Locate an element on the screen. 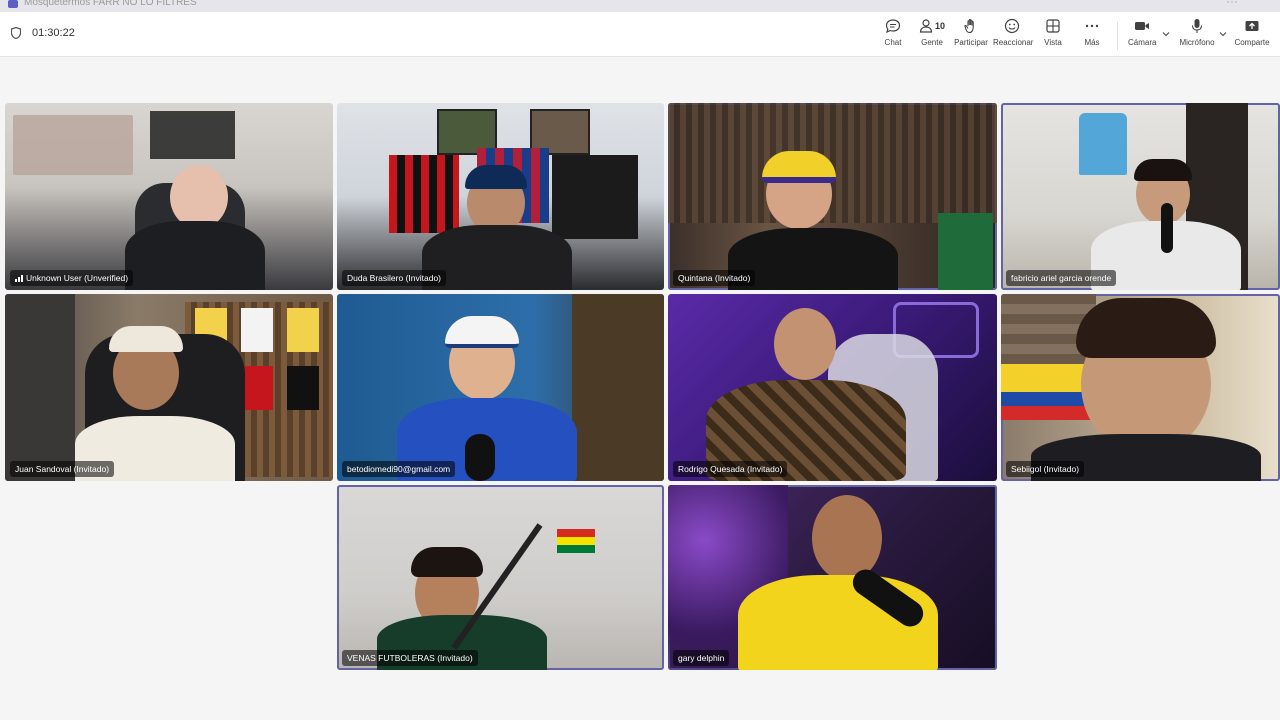 The image size is (1280, 720). participant-name-label: VENAS FUTBOLERAS (Invitado) is located at coordinates (410, 658).